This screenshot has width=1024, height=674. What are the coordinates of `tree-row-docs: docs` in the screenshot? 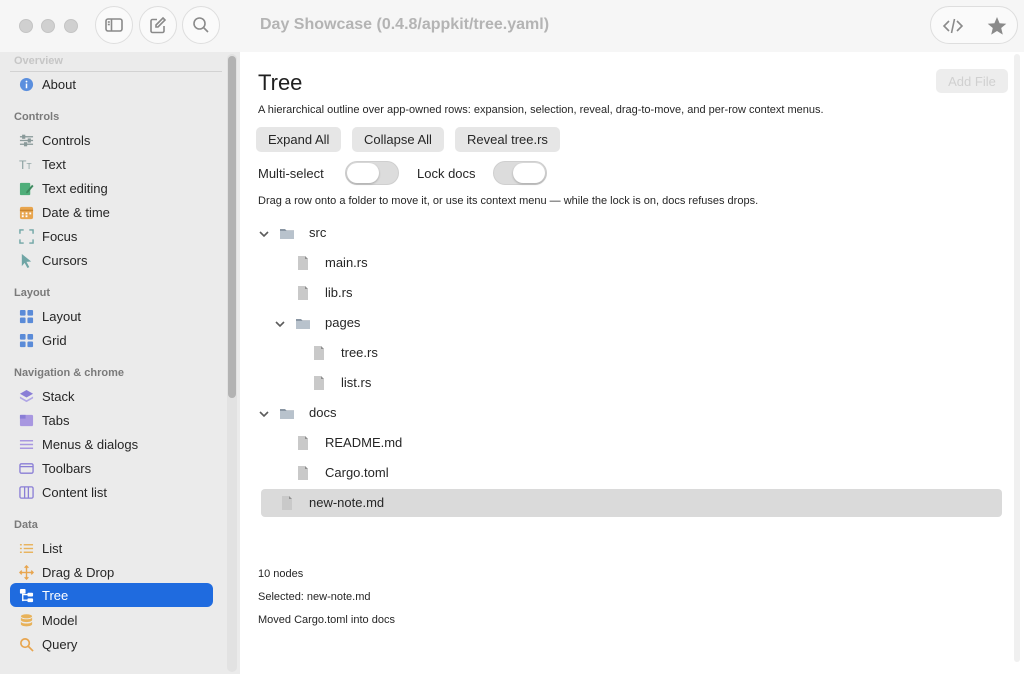 It's located at (630, 413).